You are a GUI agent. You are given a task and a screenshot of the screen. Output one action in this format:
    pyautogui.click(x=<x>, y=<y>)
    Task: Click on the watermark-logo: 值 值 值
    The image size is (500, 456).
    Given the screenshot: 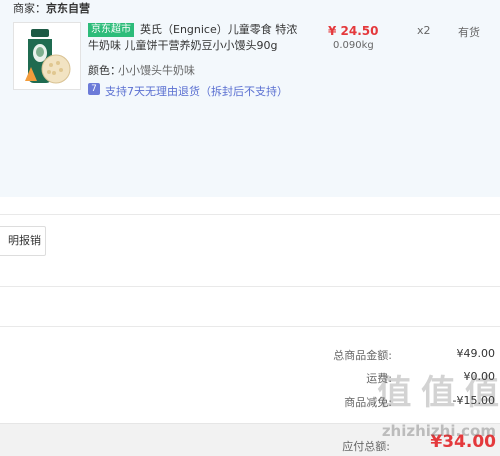 What is the action you would take?
    pyautogui.click(x=438, y=393)
    